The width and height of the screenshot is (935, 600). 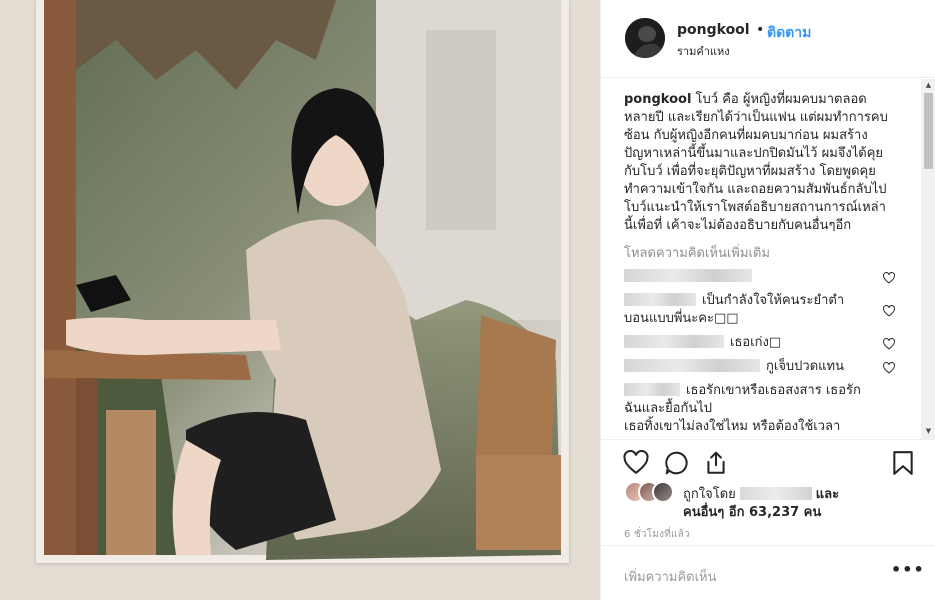 I want to click on comment-text: เธอรักเขาหรือเธอสงสาร เธอรัก, so click(x=773, y=390).